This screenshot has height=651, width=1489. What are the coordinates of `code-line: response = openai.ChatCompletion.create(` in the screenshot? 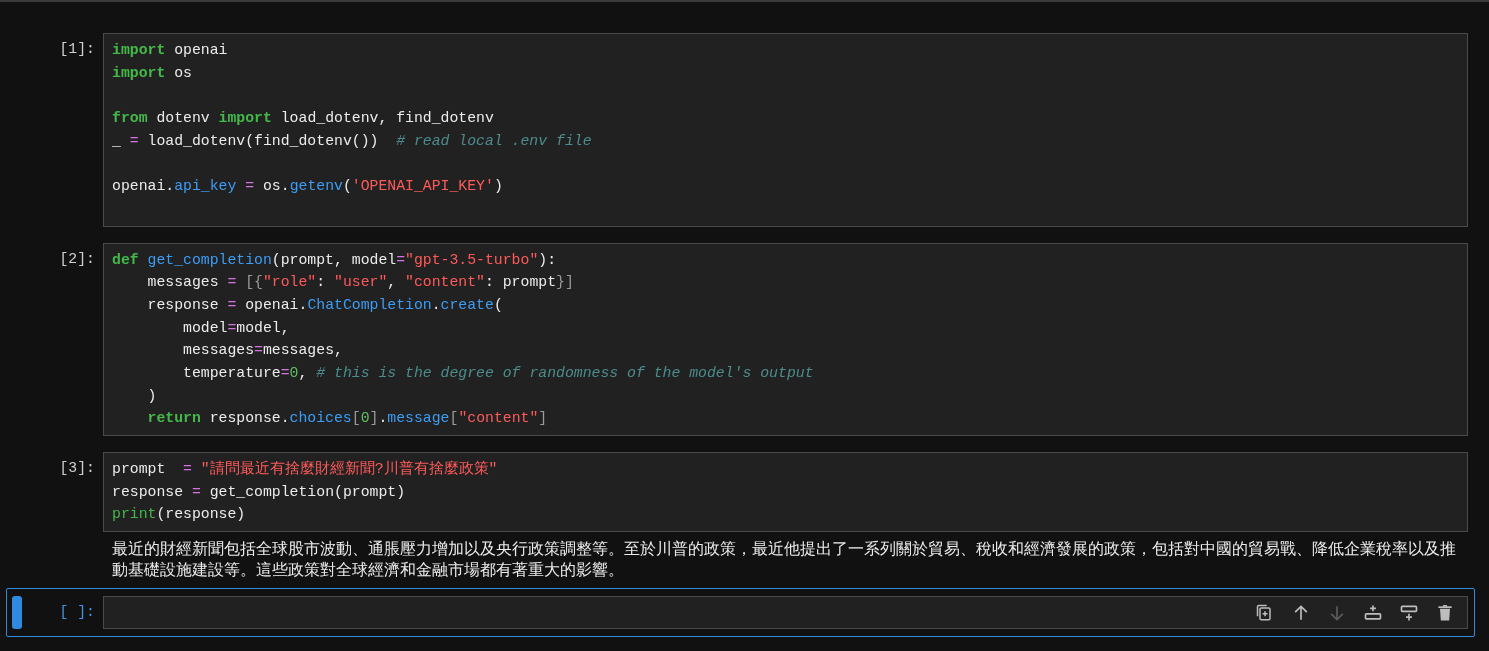 It's located at (325, 305).